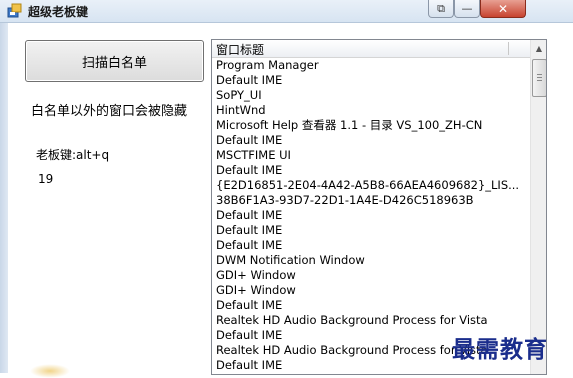 This screenshot has width=573, height=378. I want to click on scan-whitelist-button: 扫描白名单, so click(114, 61).